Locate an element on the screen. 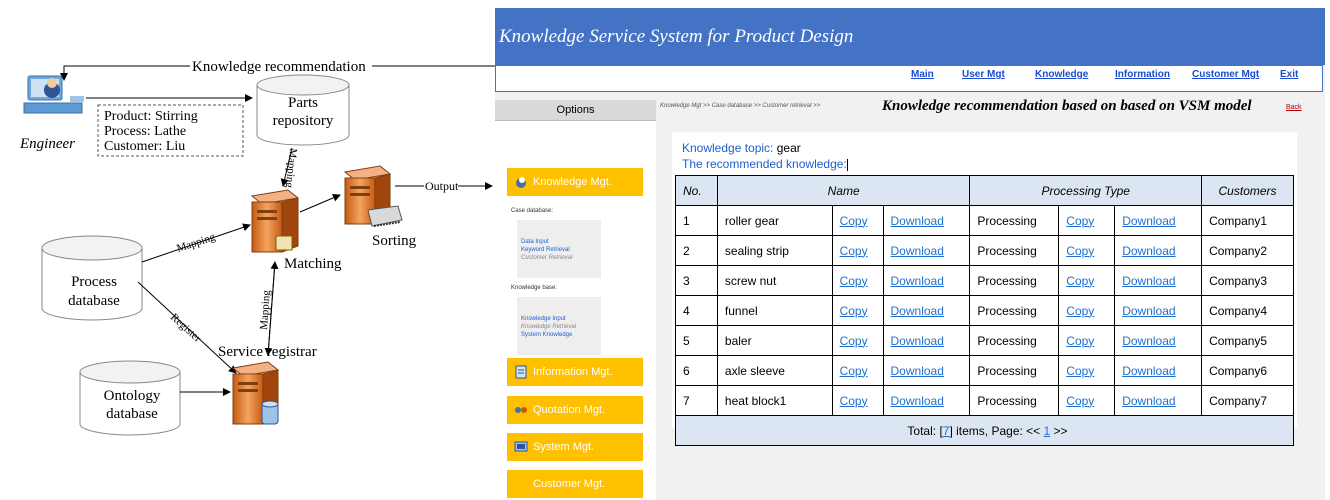 The image size is (1330, 500). row-name-cell: screw nut is located at coordinates (774, 280).